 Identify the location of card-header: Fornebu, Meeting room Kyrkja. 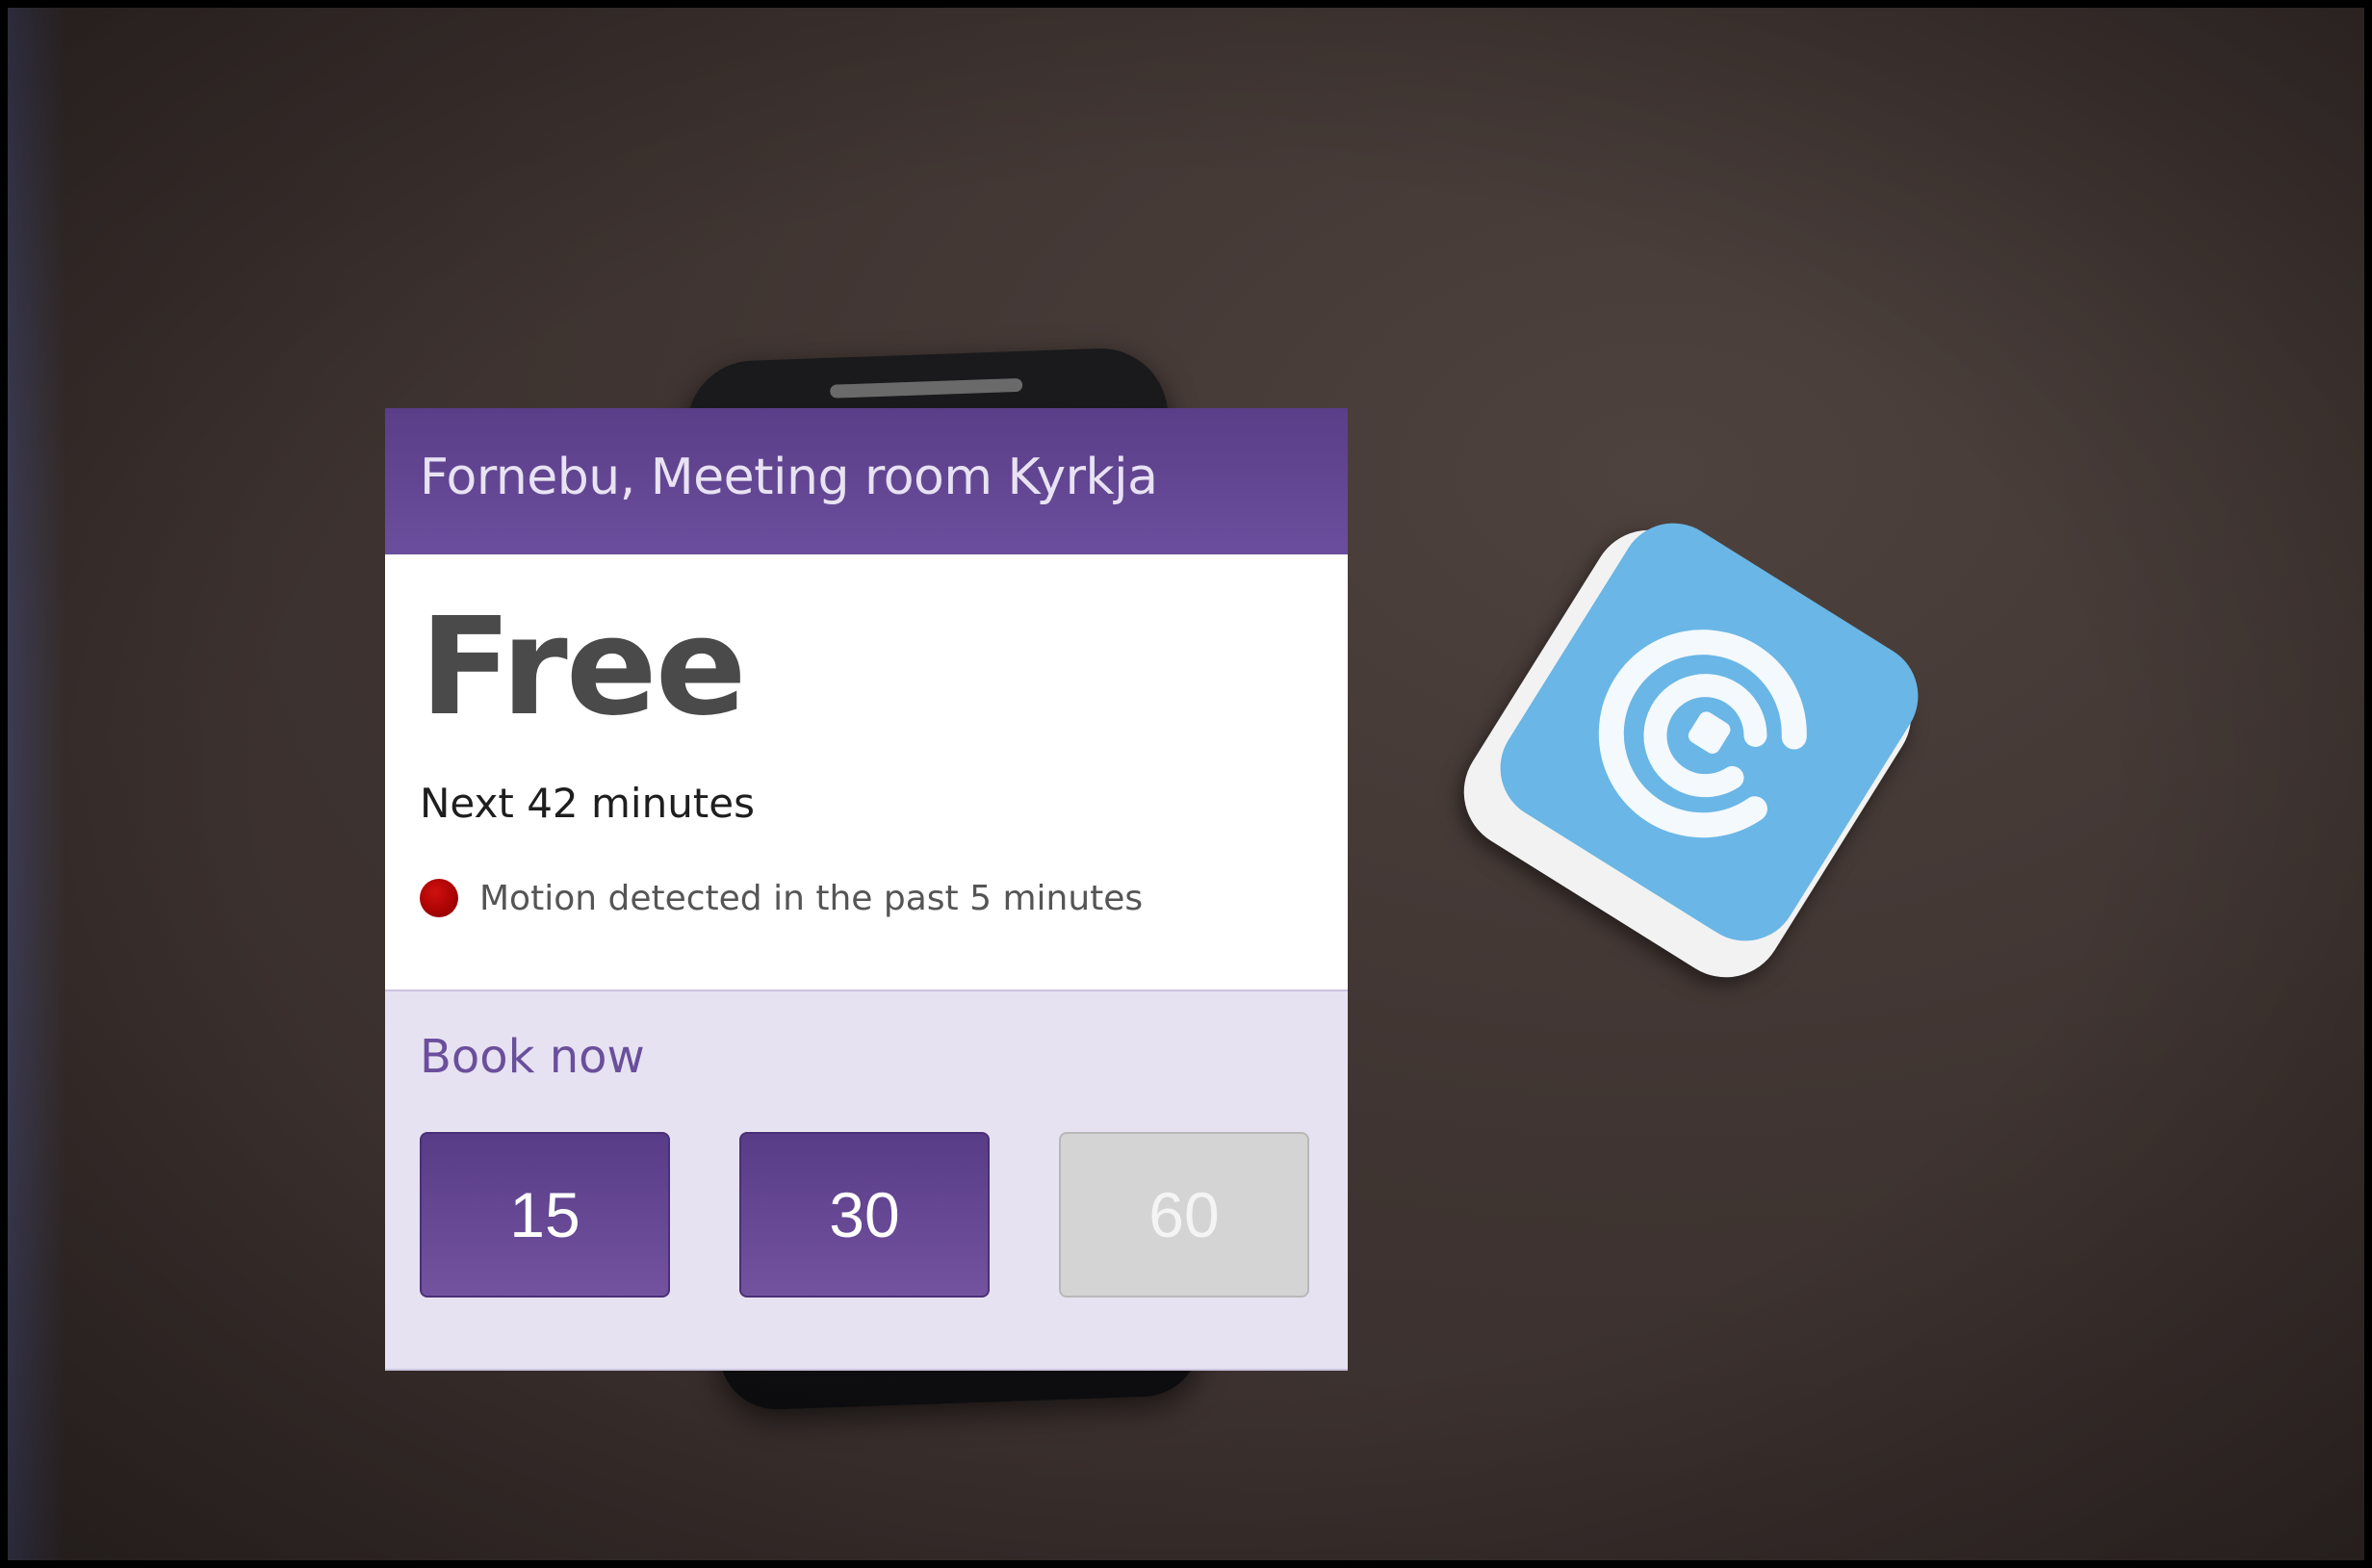
(866, 481).